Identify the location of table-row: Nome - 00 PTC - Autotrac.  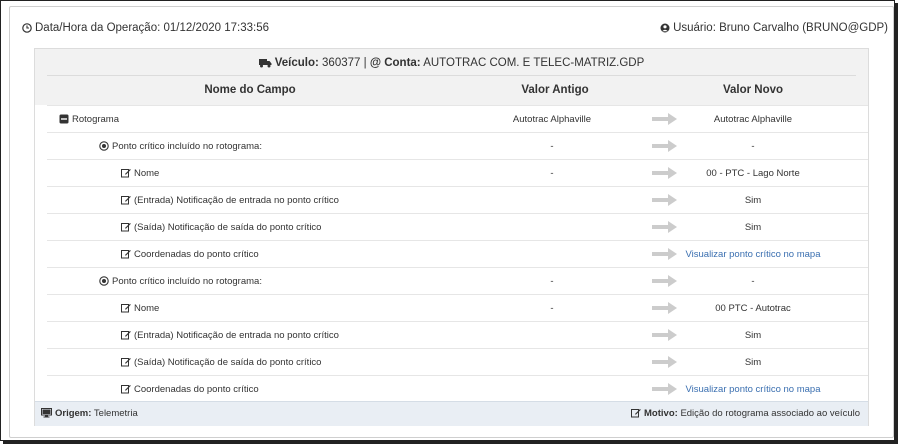
(457, 308).